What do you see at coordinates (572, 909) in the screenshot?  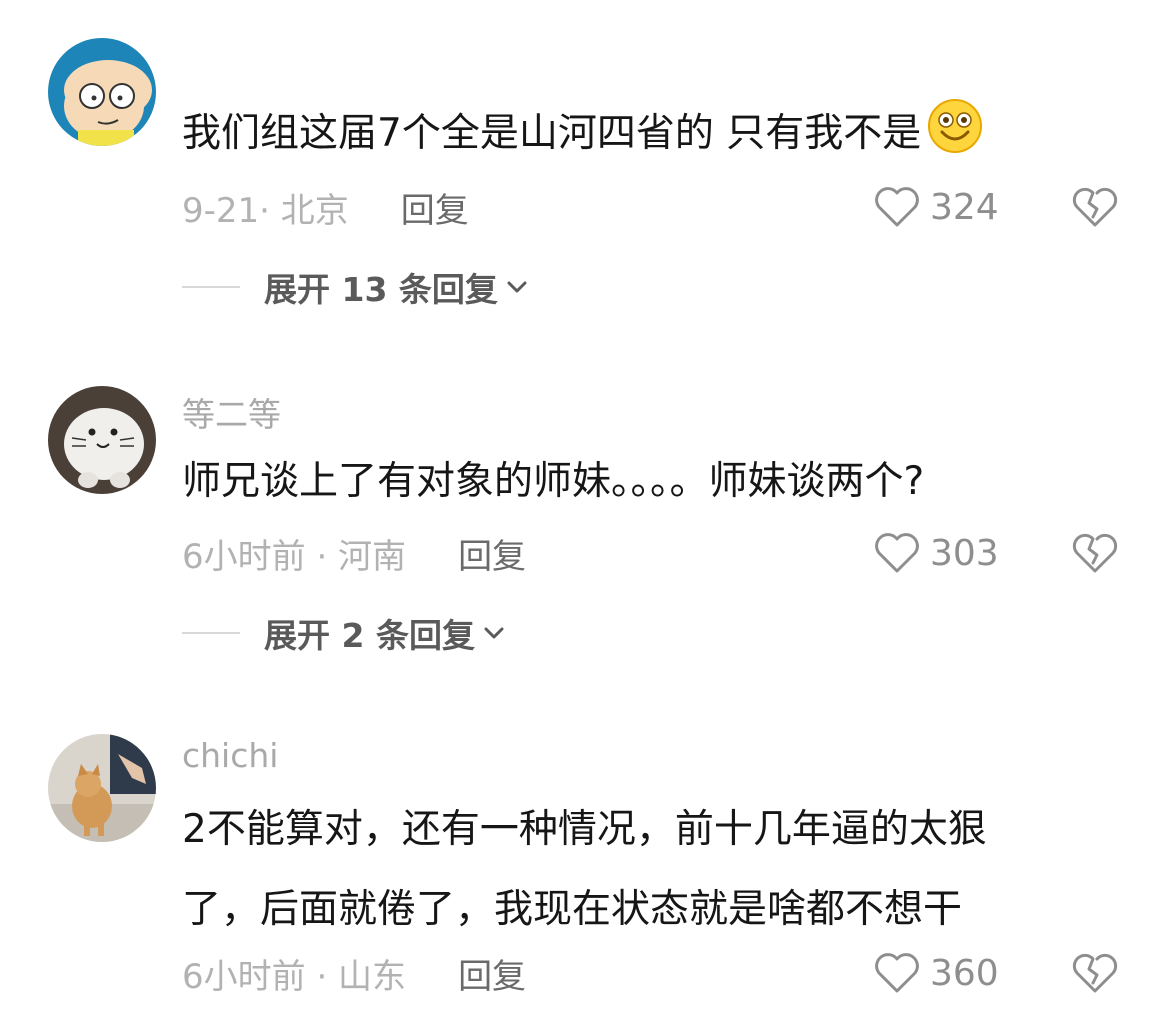 I see `comment-text-line: 了，后面就倦了，我现在状态就是啥都不想干` at bounding box center [572, 909].